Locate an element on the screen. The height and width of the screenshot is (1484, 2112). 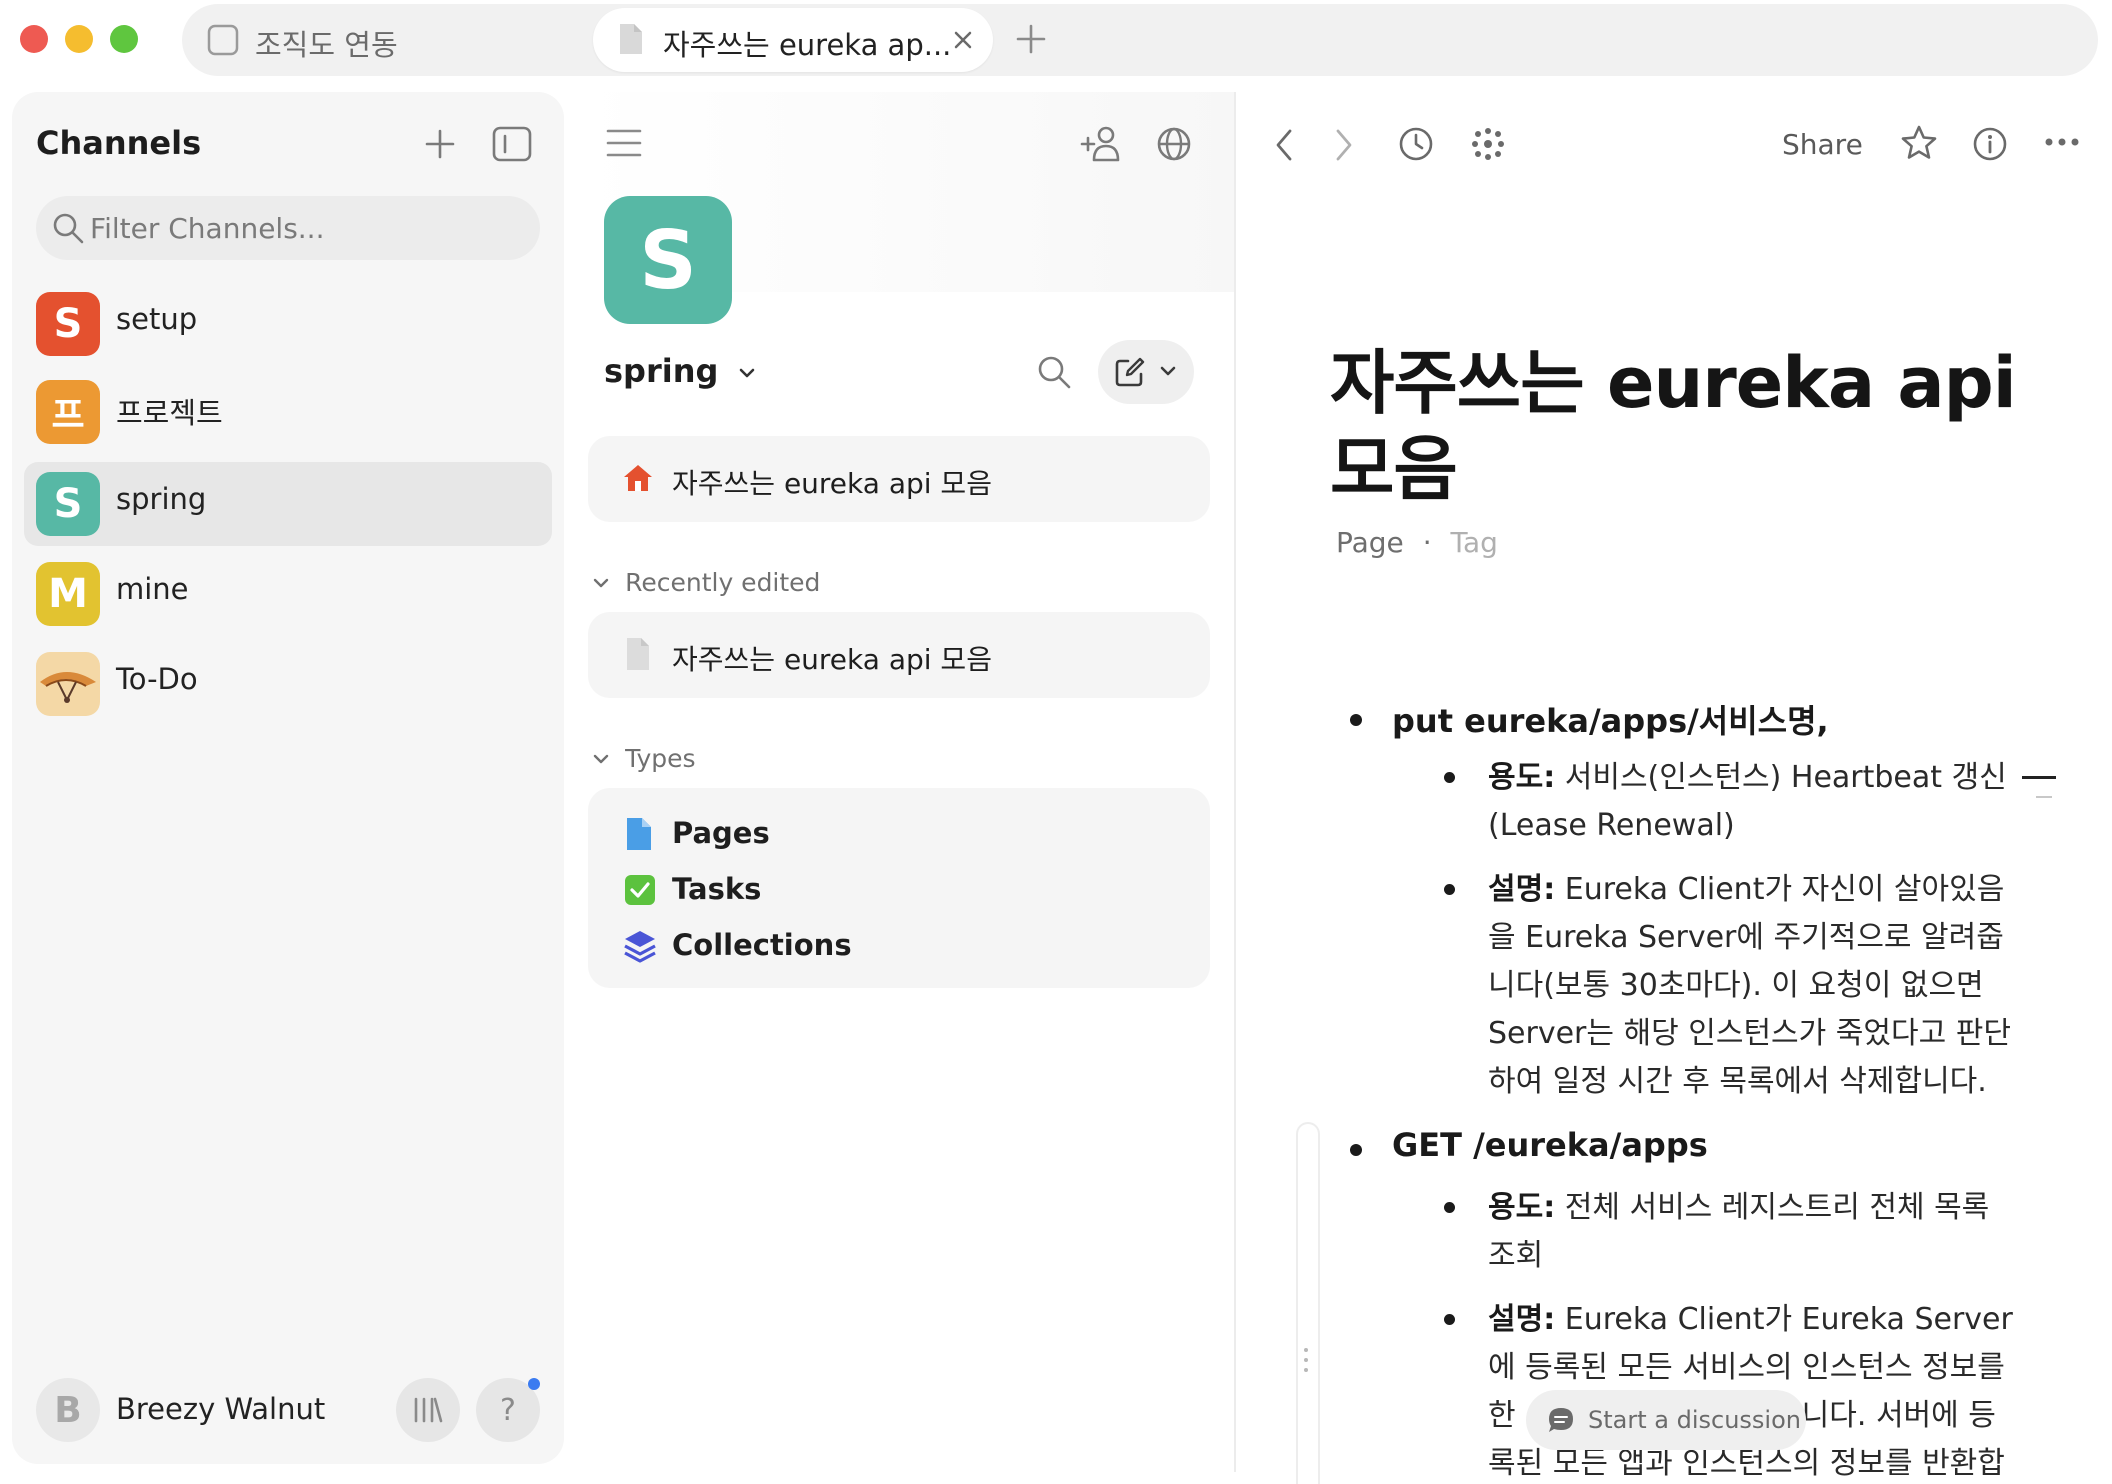
type-label: Pages is located at coordinates (721, 833).